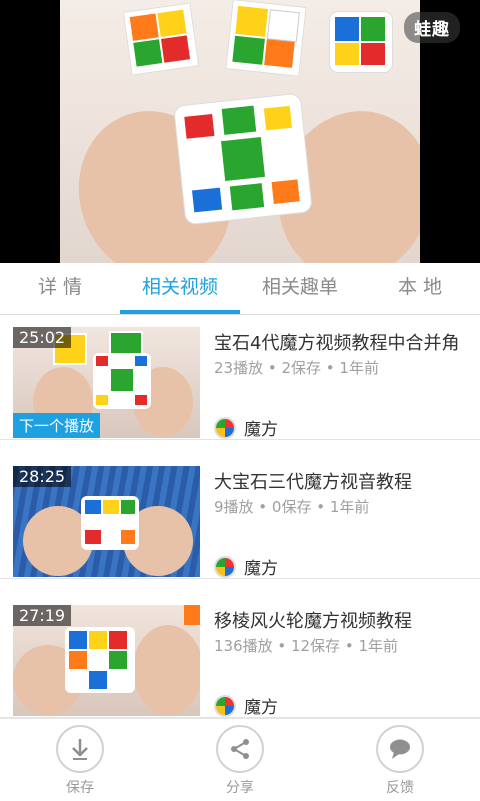  I want to click on share-label: 分享, so click(240, 788).